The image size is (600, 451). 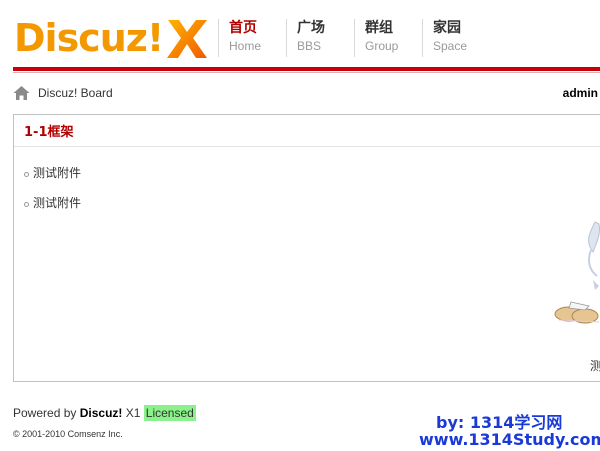 What do you see at coordinates (447, 28) in the screenshot?
I see `nav-label-cn: 家园` at bounding box center [447, 28].